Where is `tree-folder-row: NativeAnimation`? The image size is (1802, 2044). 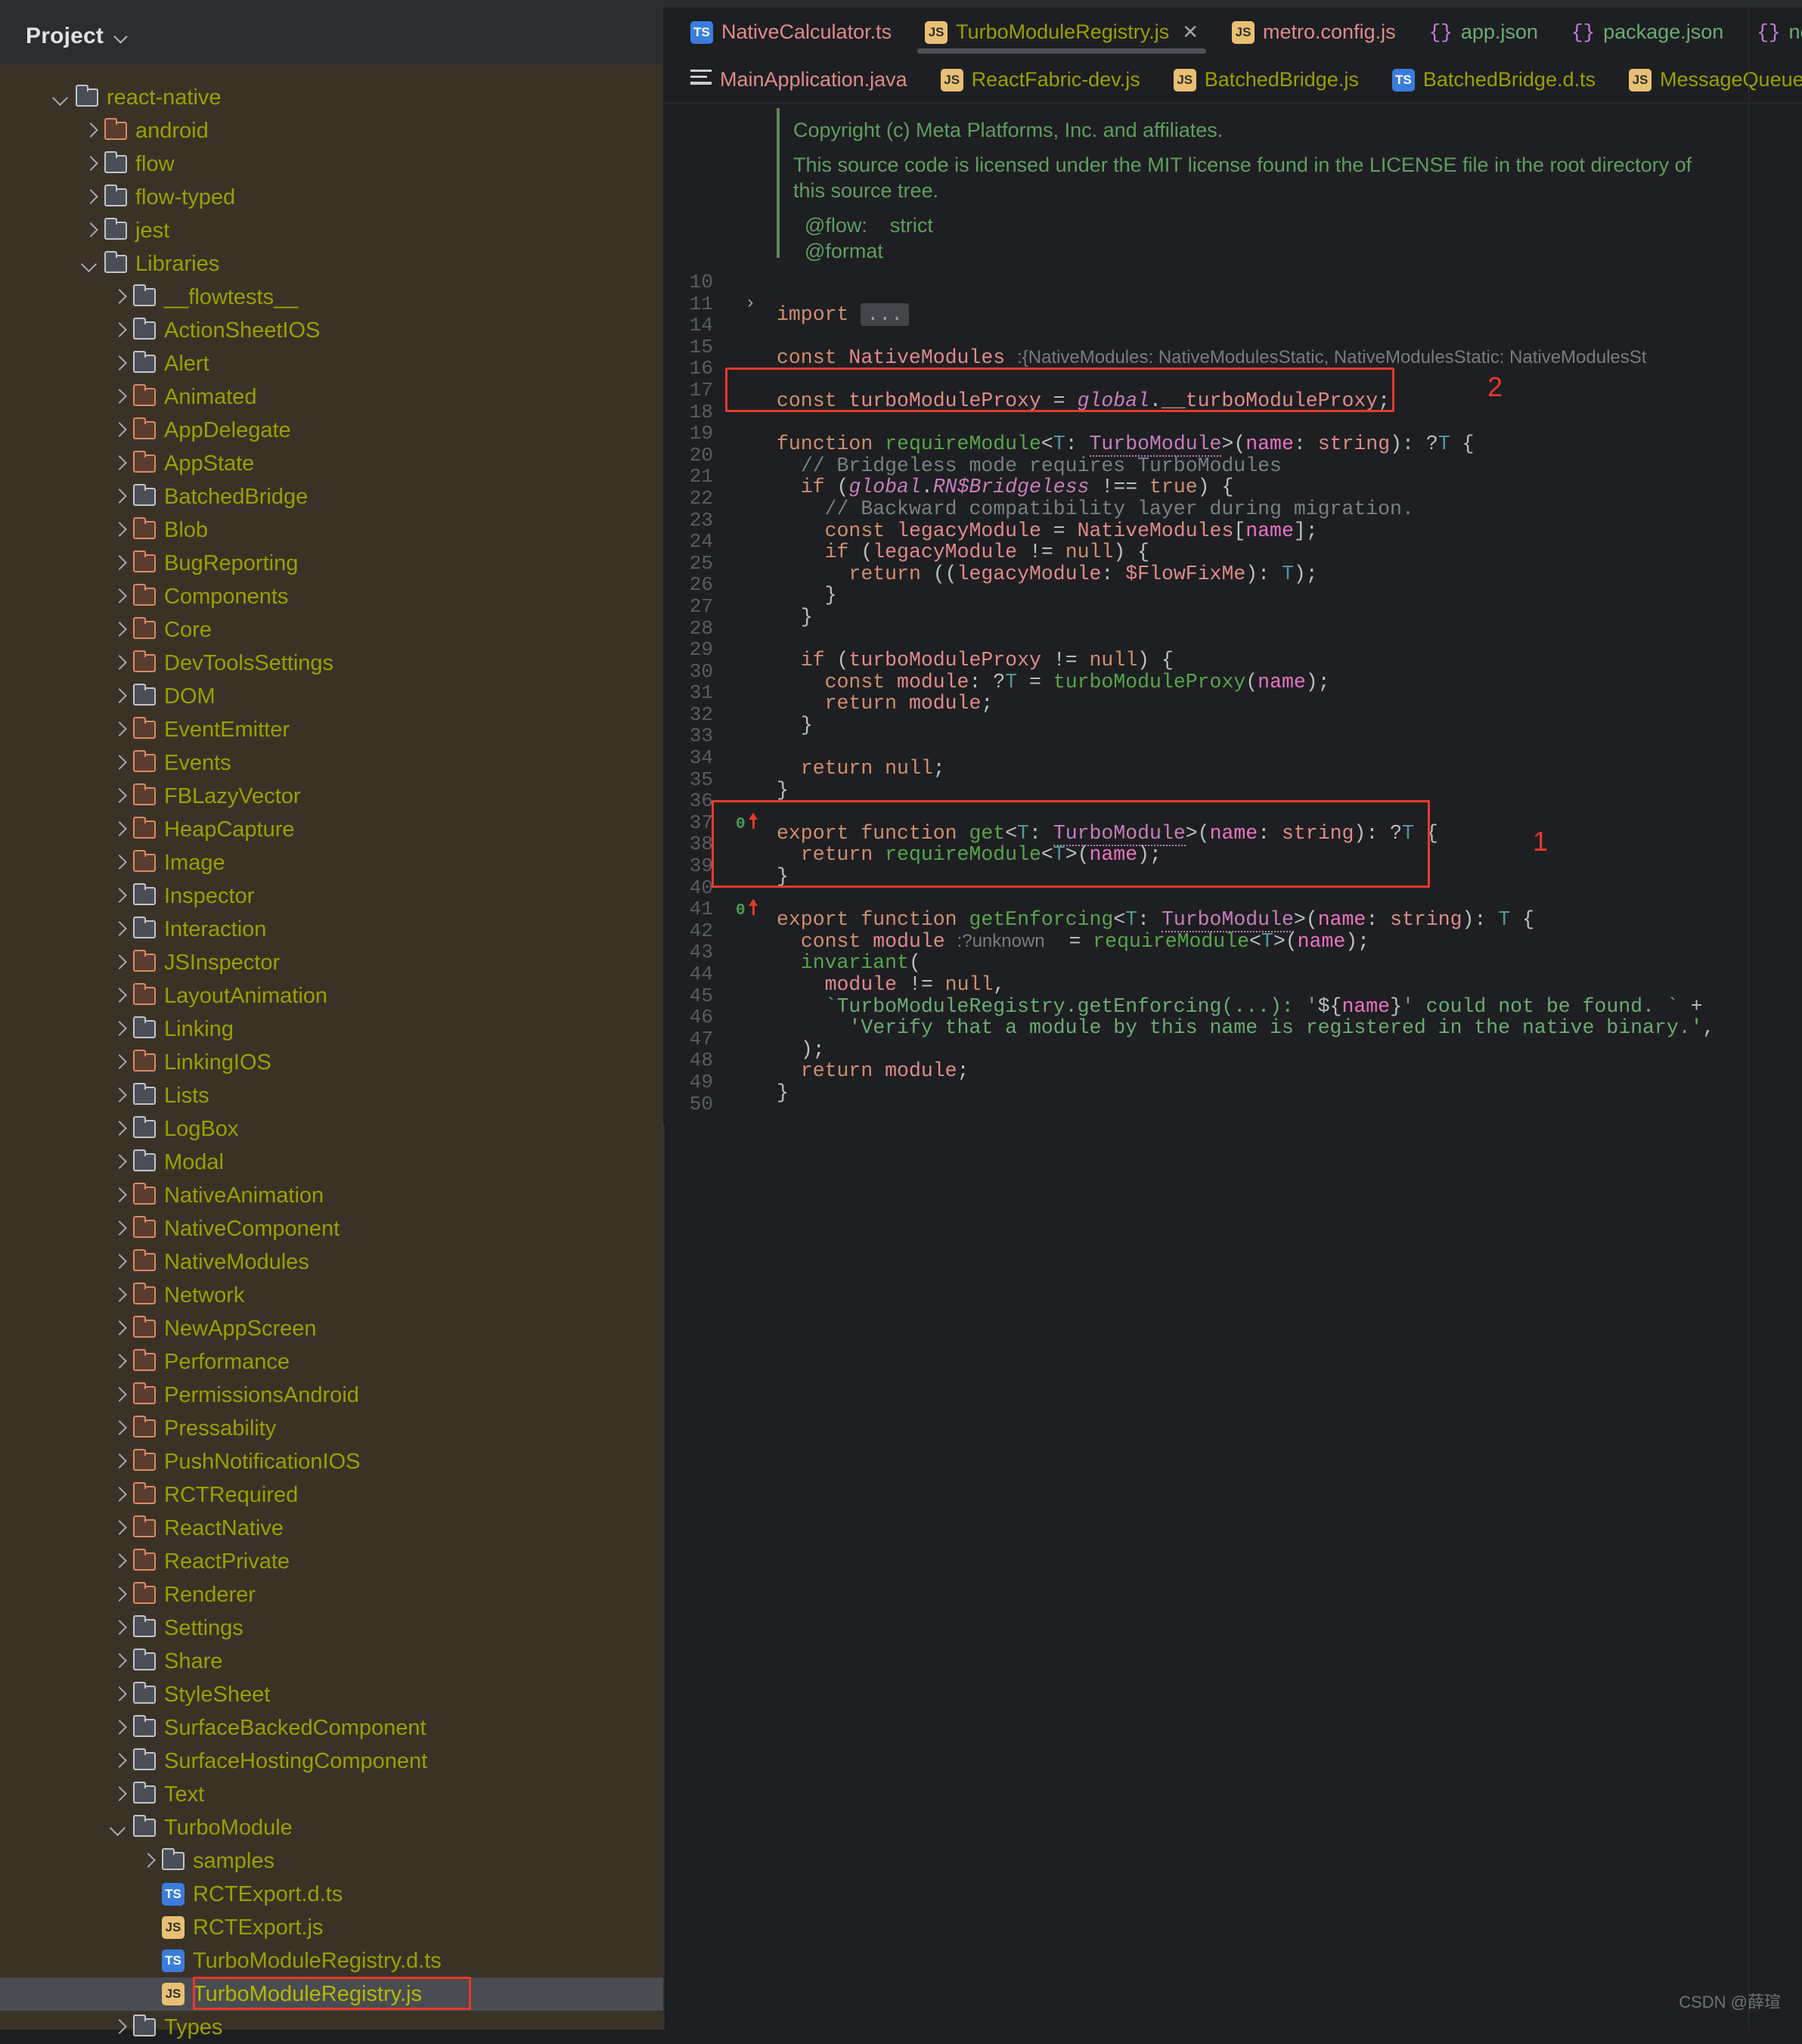
tree-folder-row: NativeAnimation is located at coordinates (331, 1195).